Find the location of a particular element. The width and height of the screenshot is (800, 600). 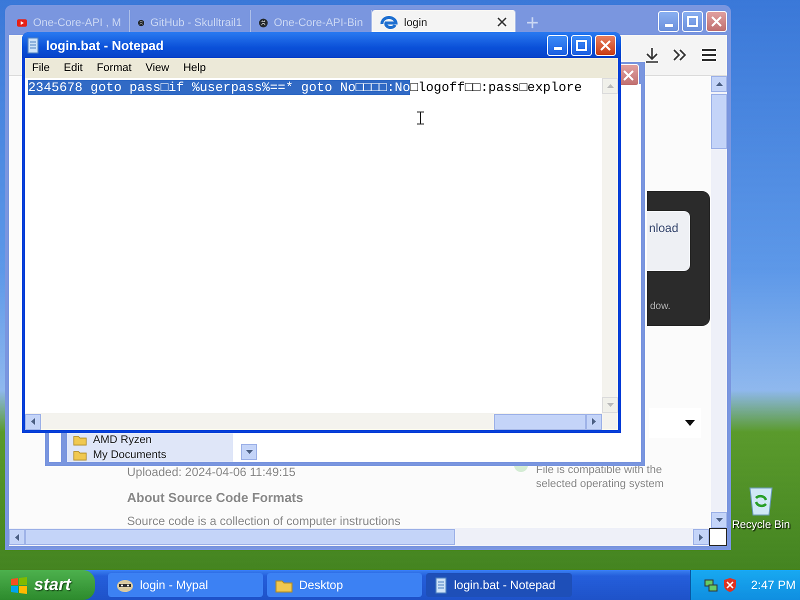

download-icon is located at coordinates (652, 55).